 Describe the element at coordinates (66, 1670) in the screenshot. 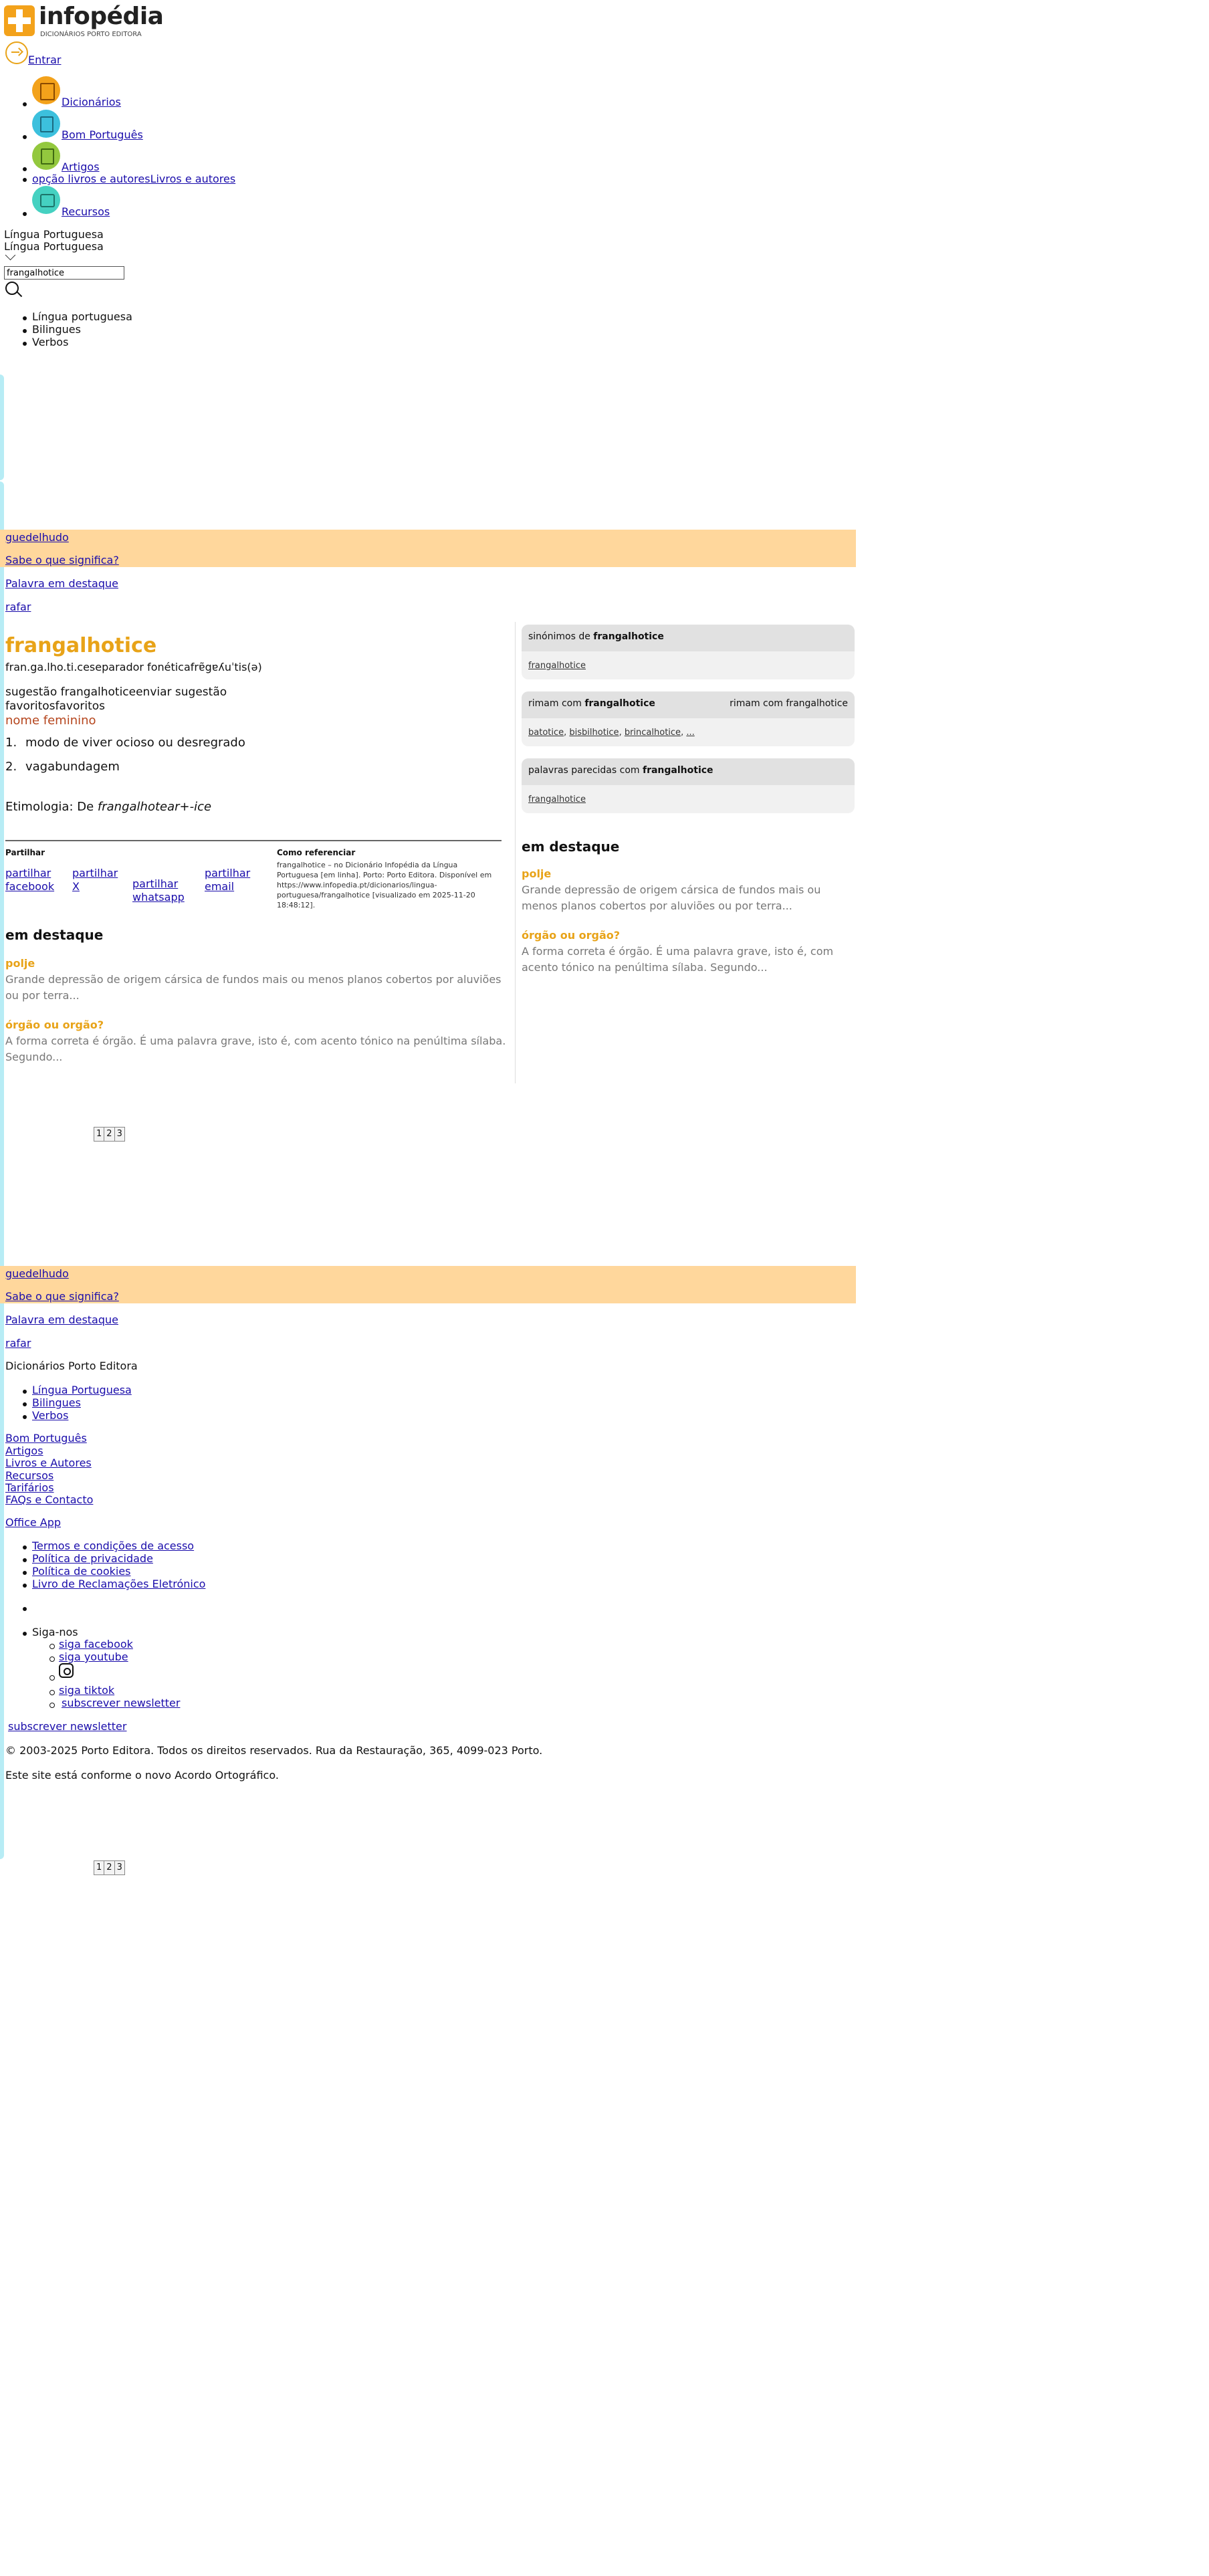

I see `instagram-icon` at that location.